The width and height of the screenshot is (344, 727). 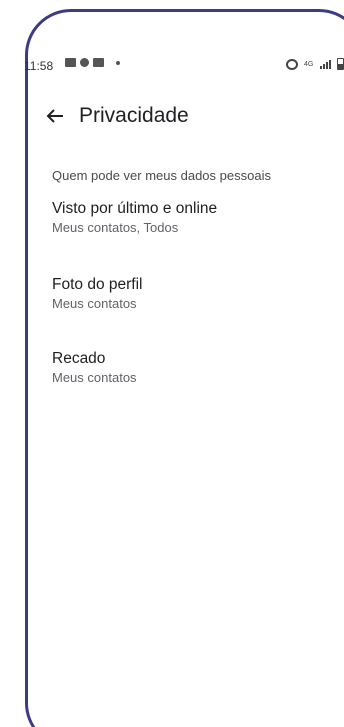 I want to click on back-arrow-icon, so click(x=55, y=116).